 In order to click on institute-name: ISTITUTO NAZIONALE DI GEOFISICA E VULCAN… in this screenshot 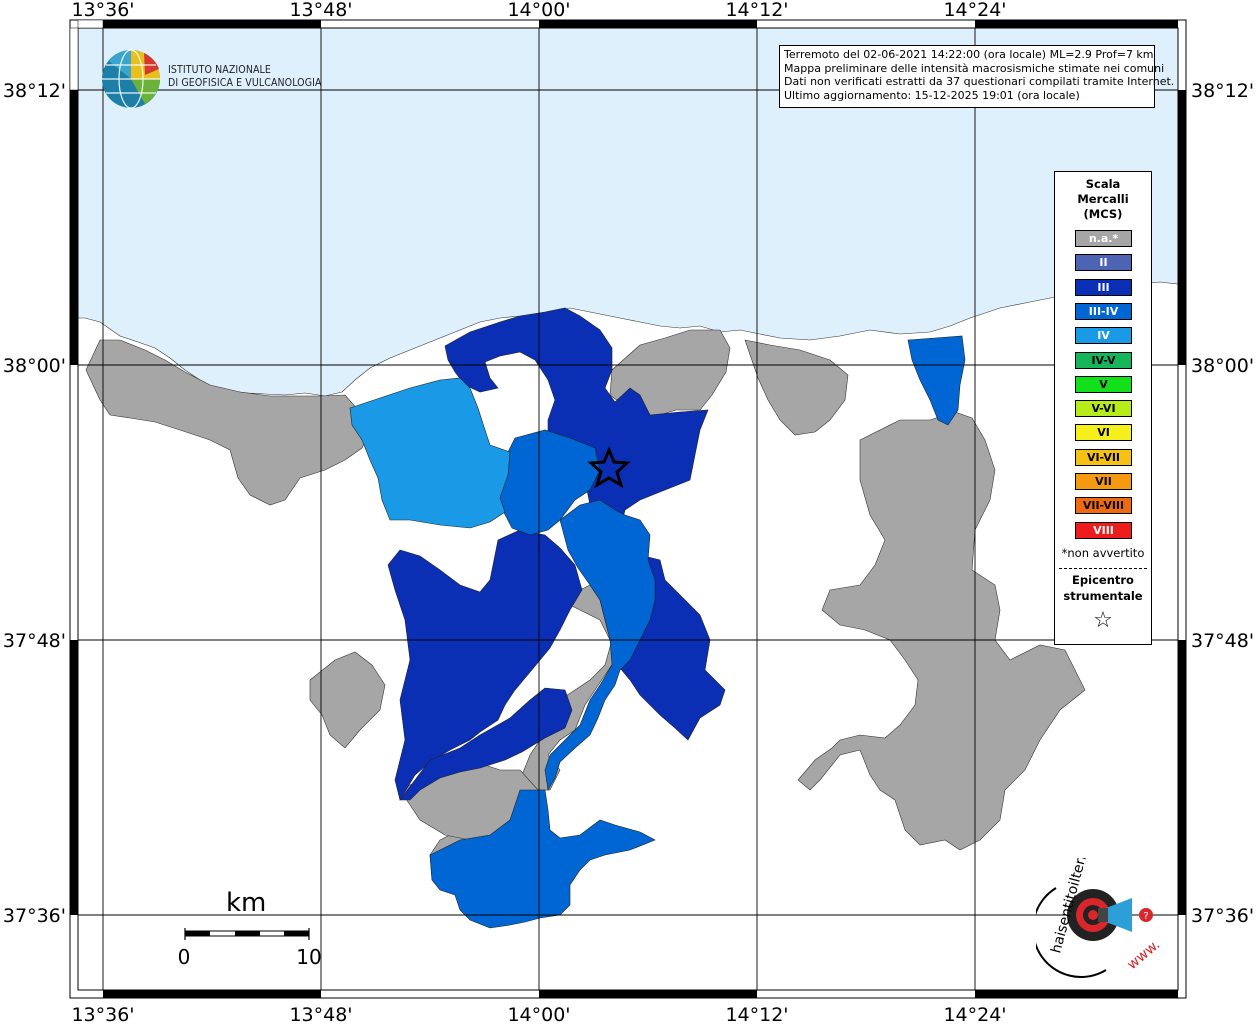, I will do `click(245, 77)`.